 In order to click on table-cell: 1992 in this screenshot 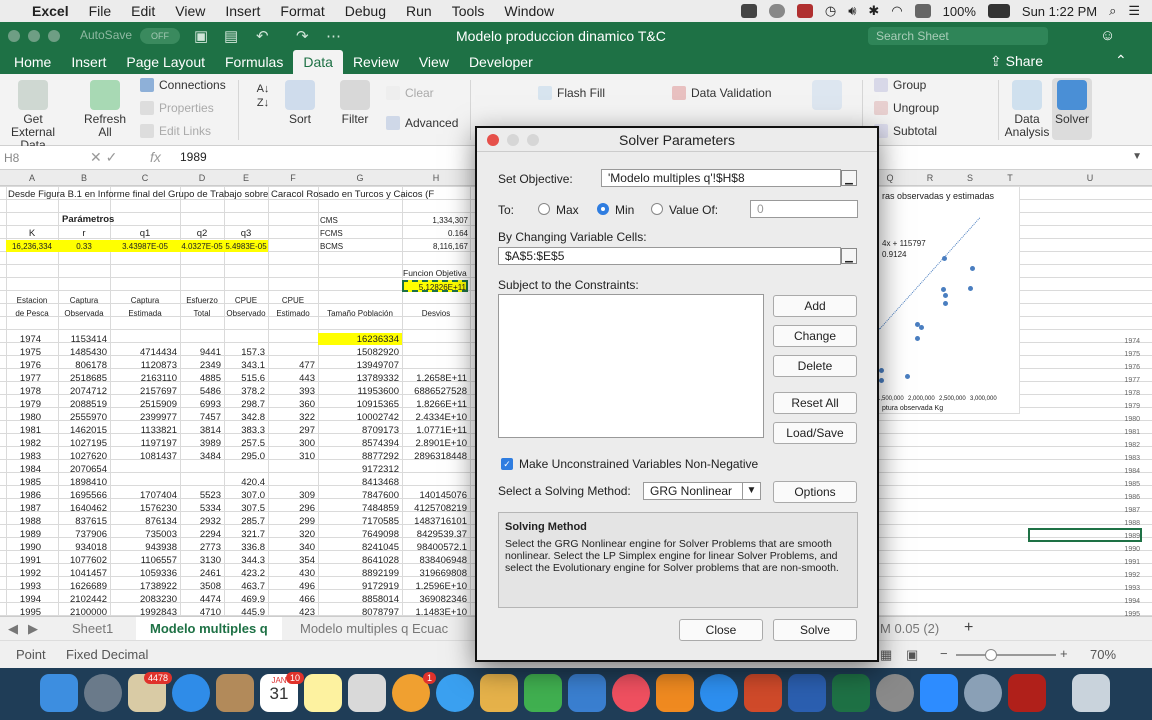, I will do `click(30, 573)`.